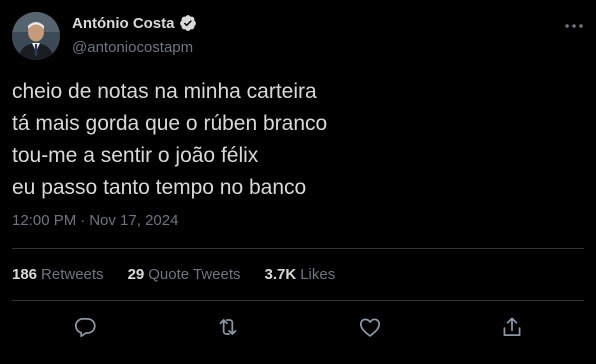 The height and width of the screenshot is (364, 596). I want to click on tweet-line: tou-me a sentir o joão félix, so click(135, 155).